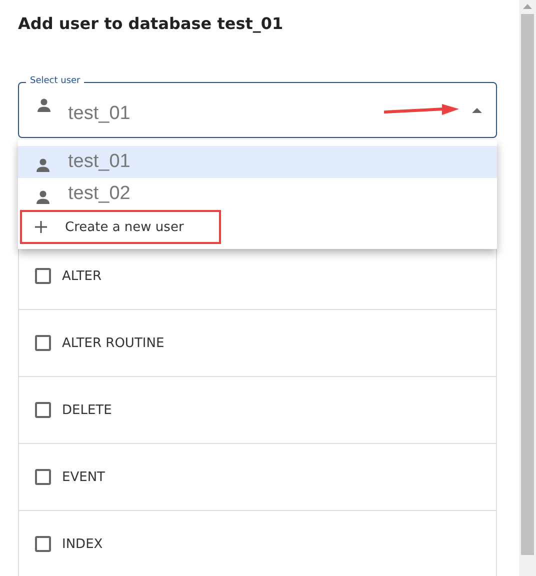 Image resolution: width=536 pixels, height=576 pixels. I want to click on create-user-option: Create a new user, so click(124, 227).